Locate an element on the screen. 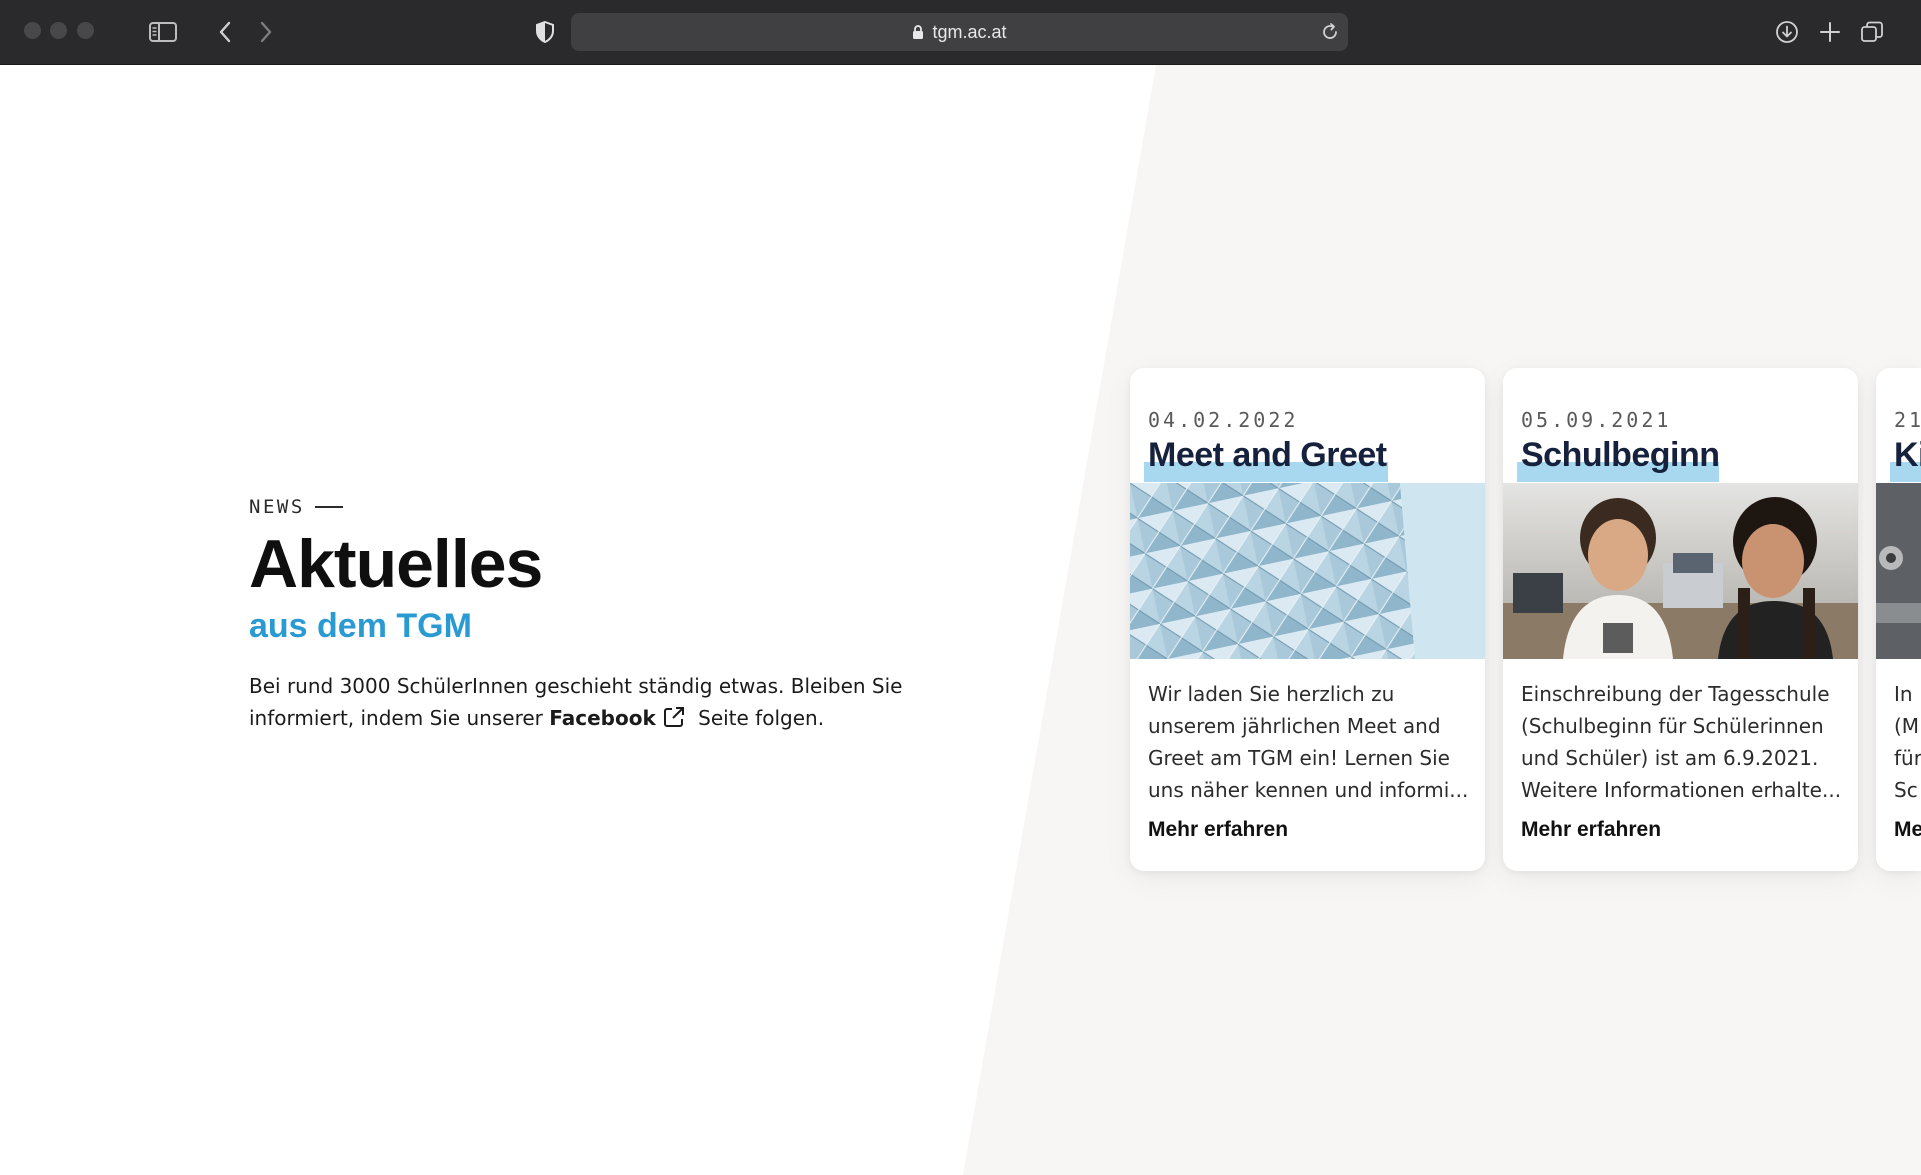 Image resolution: width=1921 pixels, height=1175 pixels. card-title: Ki is located at coordinates (1907, 455).